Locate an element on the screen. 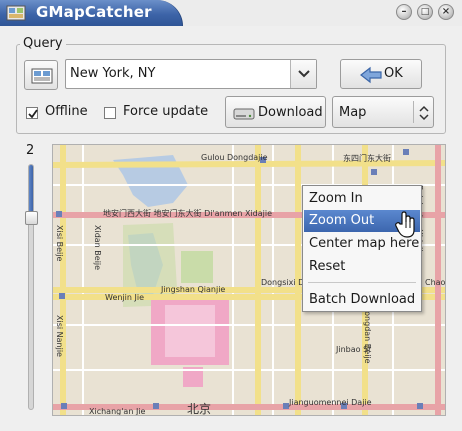 The image size is (462, 431). maximize-icon: □ is located at coordinates (425, 12).